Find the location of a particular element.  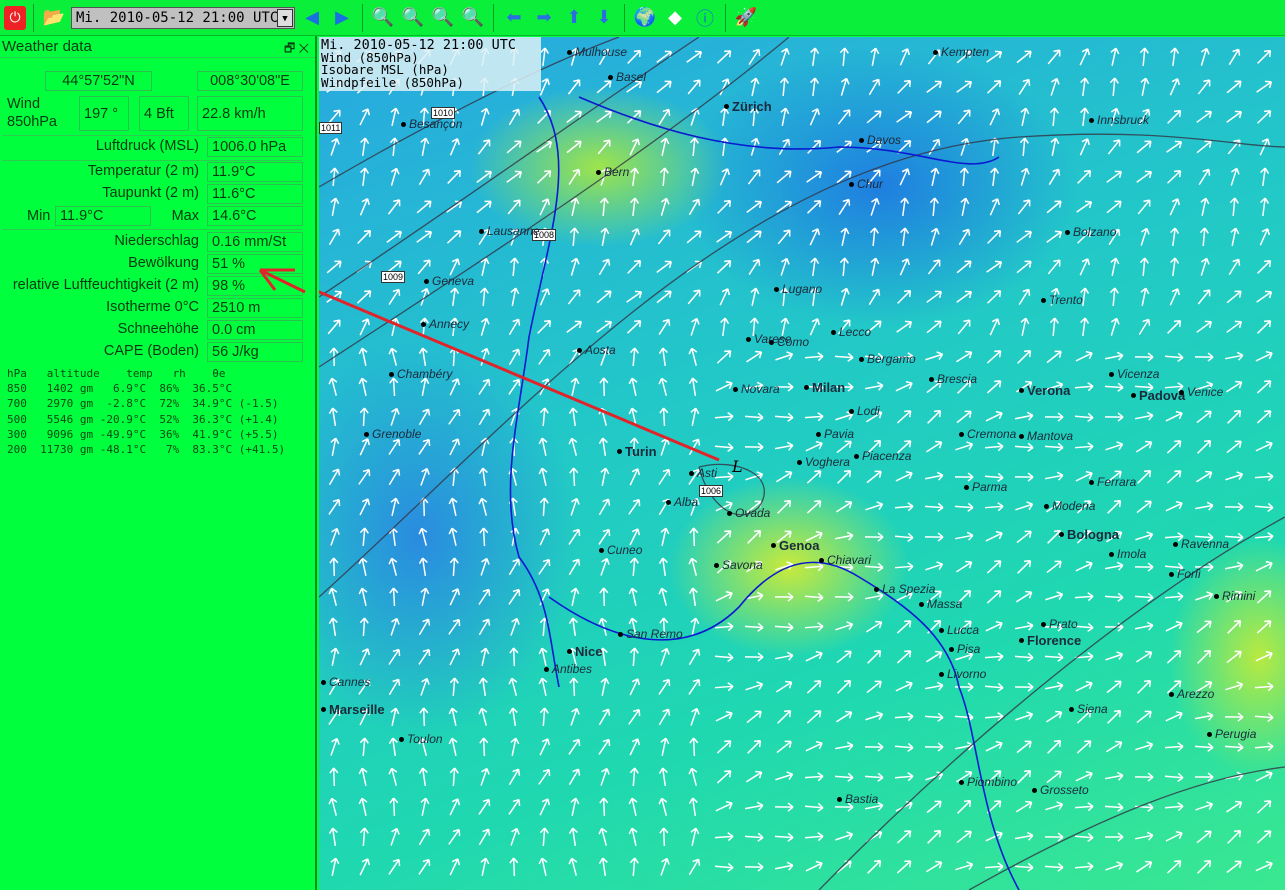

power-icon: ⏻ is located at coordinates (15, 17).